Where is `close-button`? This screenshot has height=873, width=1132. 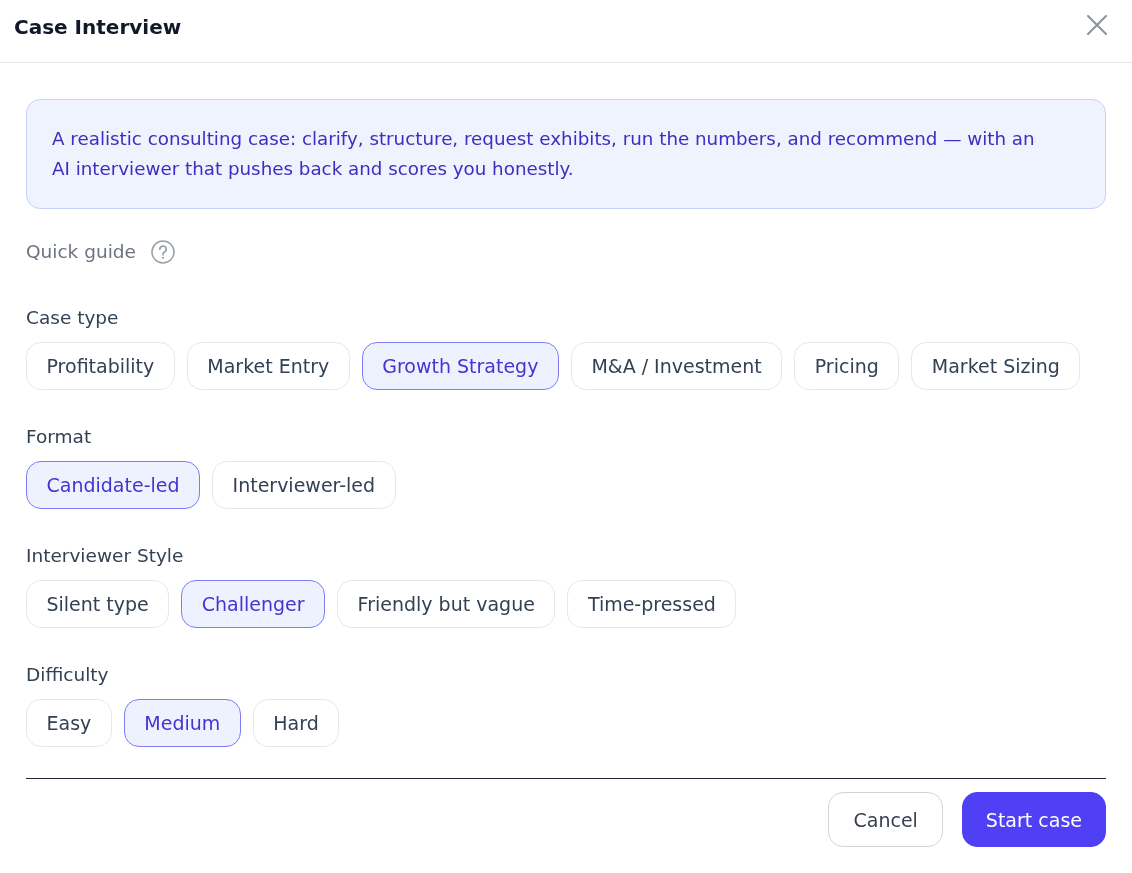 close-button is located at coordinates (1097, 25).